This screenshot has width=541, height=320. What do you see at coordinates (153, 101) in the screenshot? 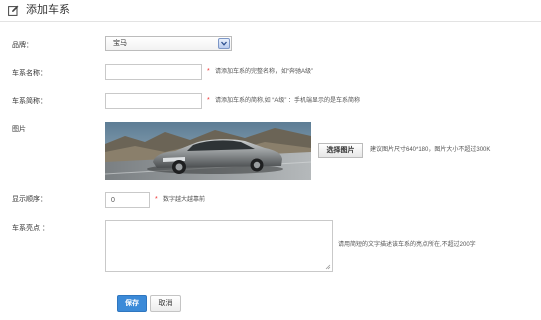
I see `short-name-input` at bounding box center [153, 101].